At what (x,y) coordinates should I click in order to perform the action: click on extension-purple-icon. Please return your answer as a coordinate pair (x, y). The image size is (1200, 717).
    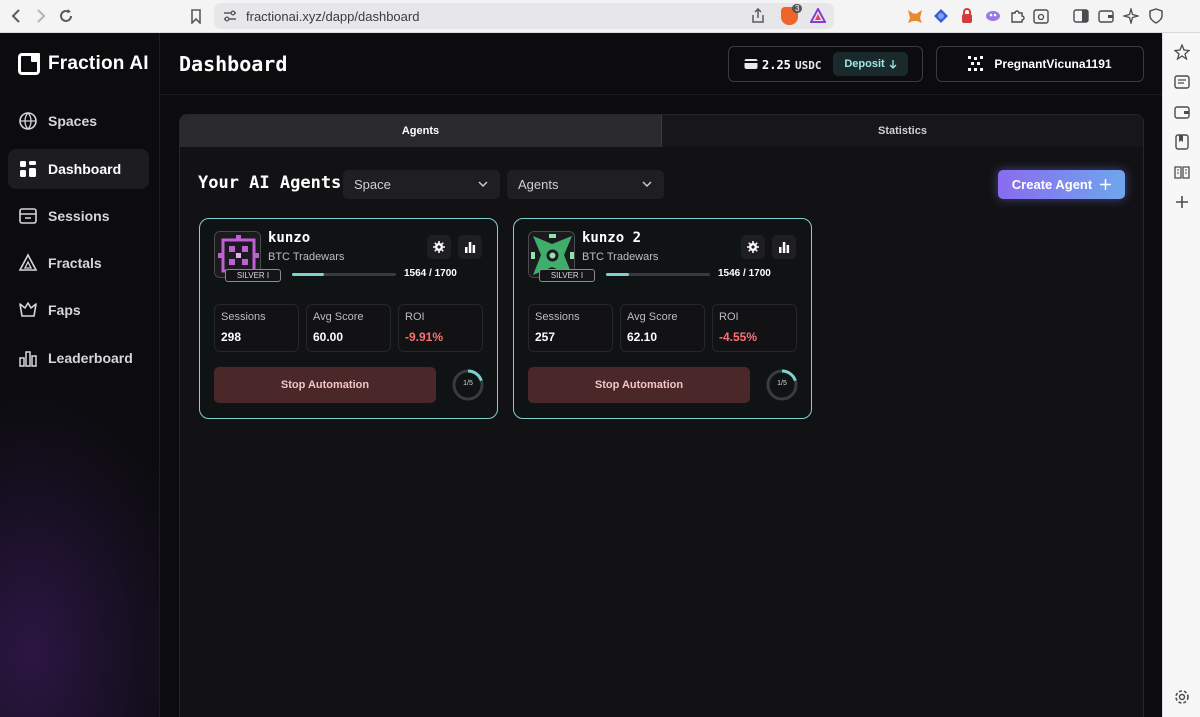
    Looking at the image, I should click on (993, 16).